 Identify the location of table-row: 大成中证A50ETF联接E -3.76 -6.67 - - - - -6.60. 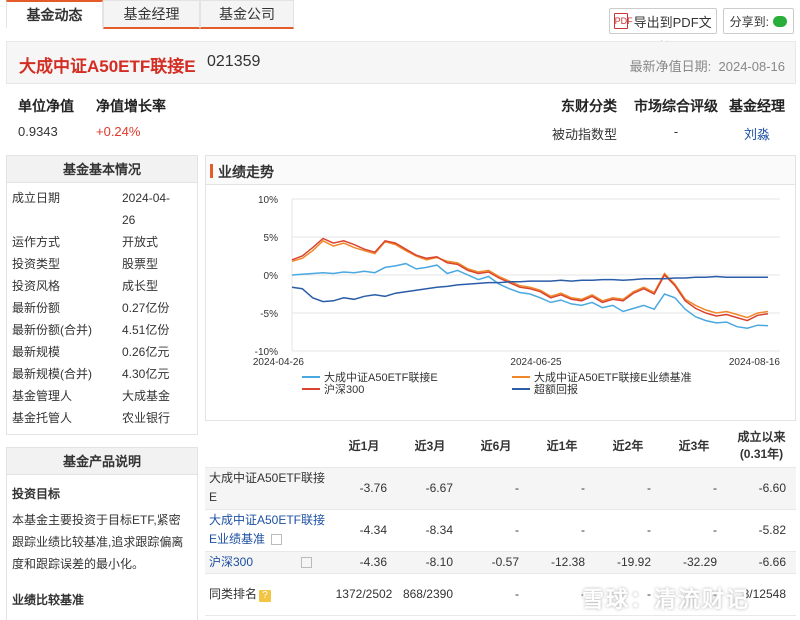
(500, 488).